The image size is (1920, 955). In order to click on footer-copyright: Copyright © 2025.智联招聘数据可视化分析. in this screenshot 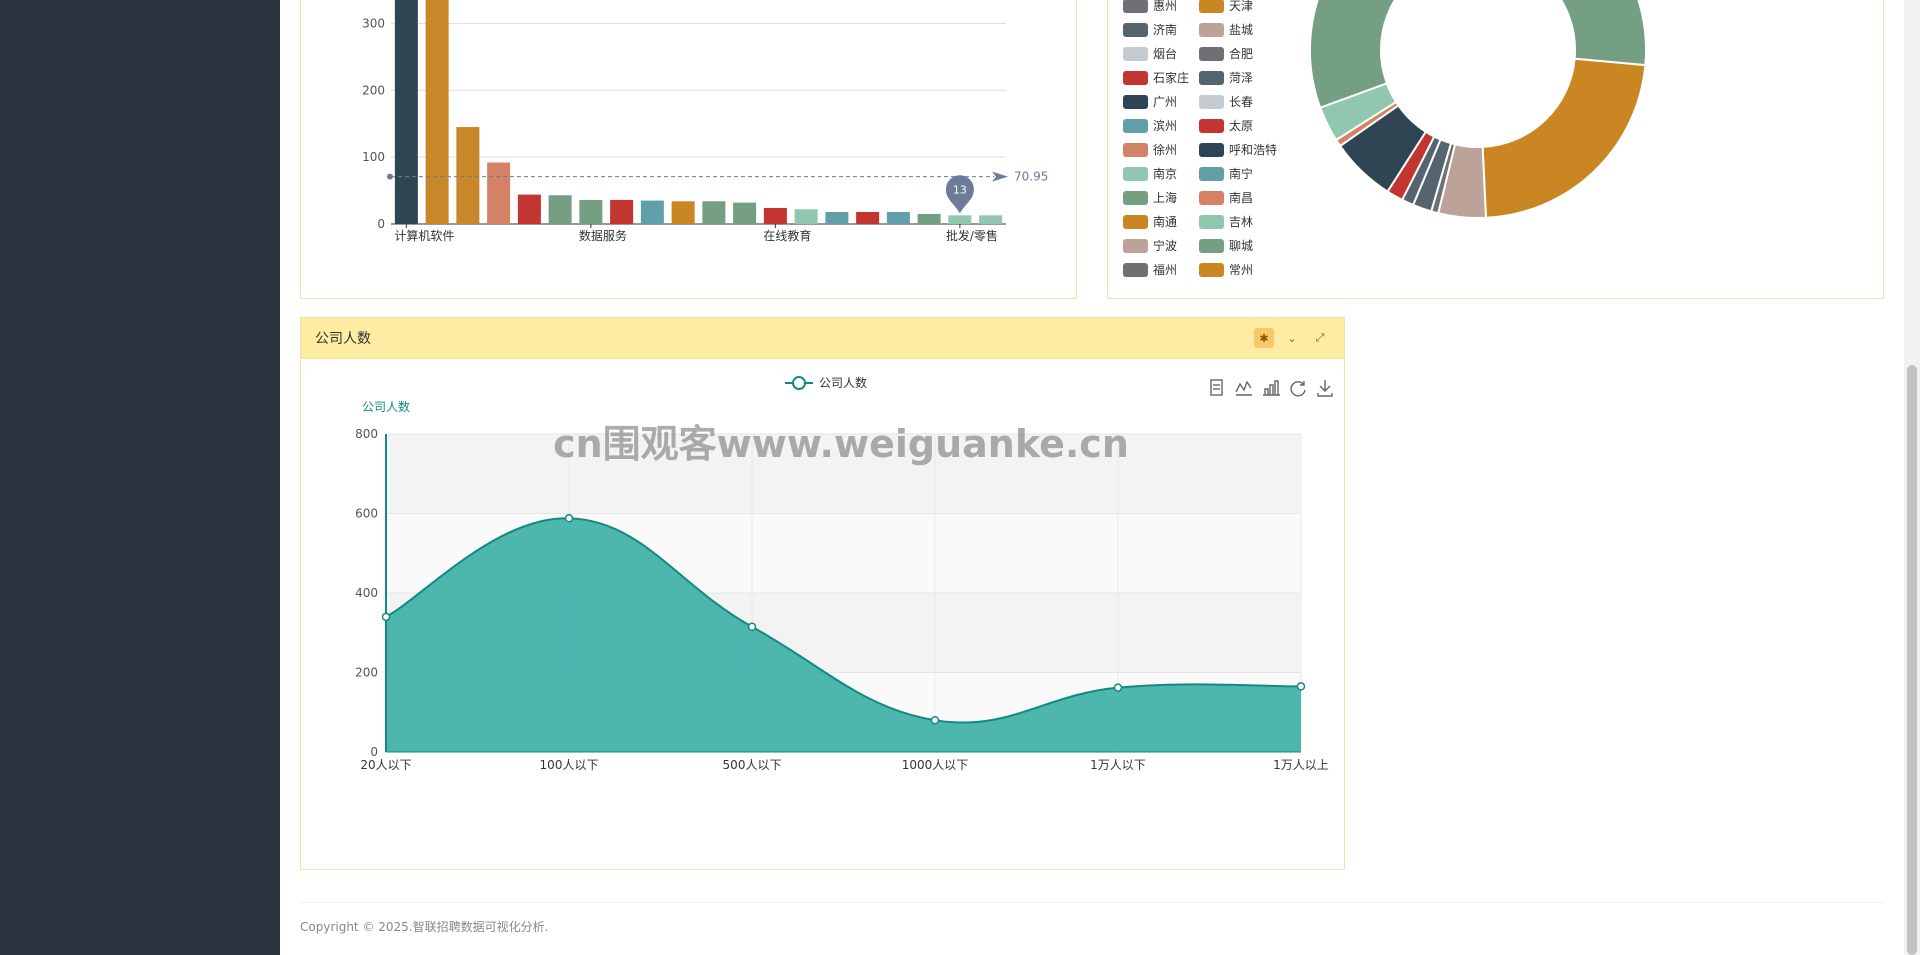, I will do `click(424, 927)`.